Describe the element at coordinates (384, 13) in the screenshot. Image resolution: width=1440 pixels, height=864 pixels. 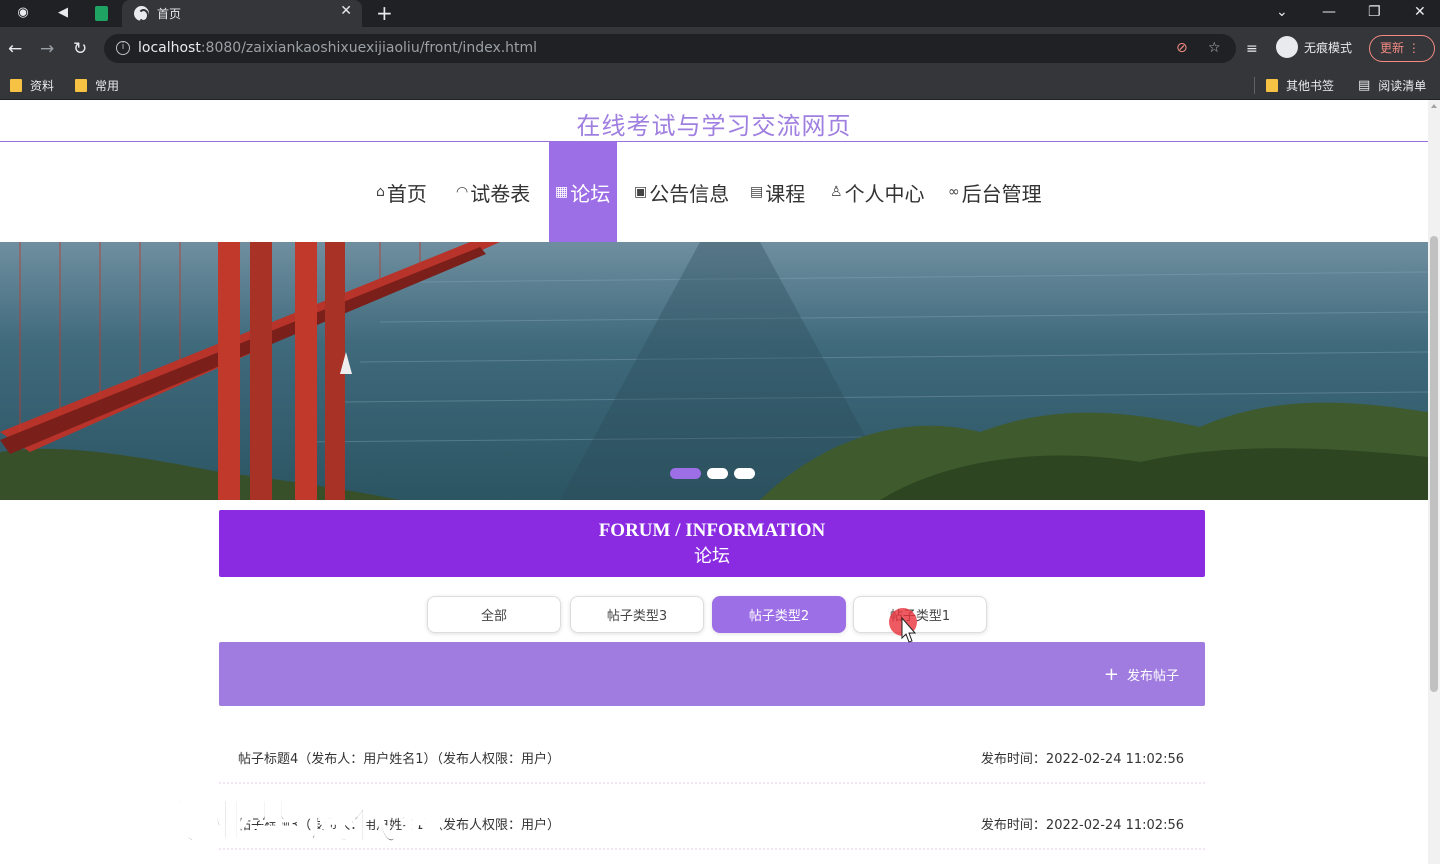
I see `new-tab-button: +` at that location.